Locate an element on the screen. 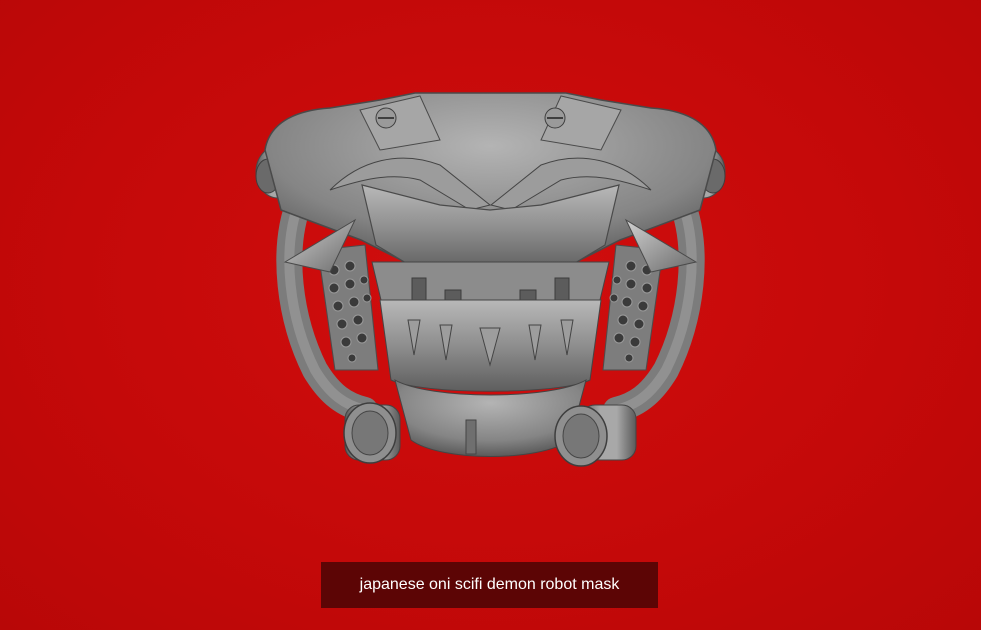 The width and height of the screenshot is (981, 630). right-screw-icon is located at coordinates (555, 118).